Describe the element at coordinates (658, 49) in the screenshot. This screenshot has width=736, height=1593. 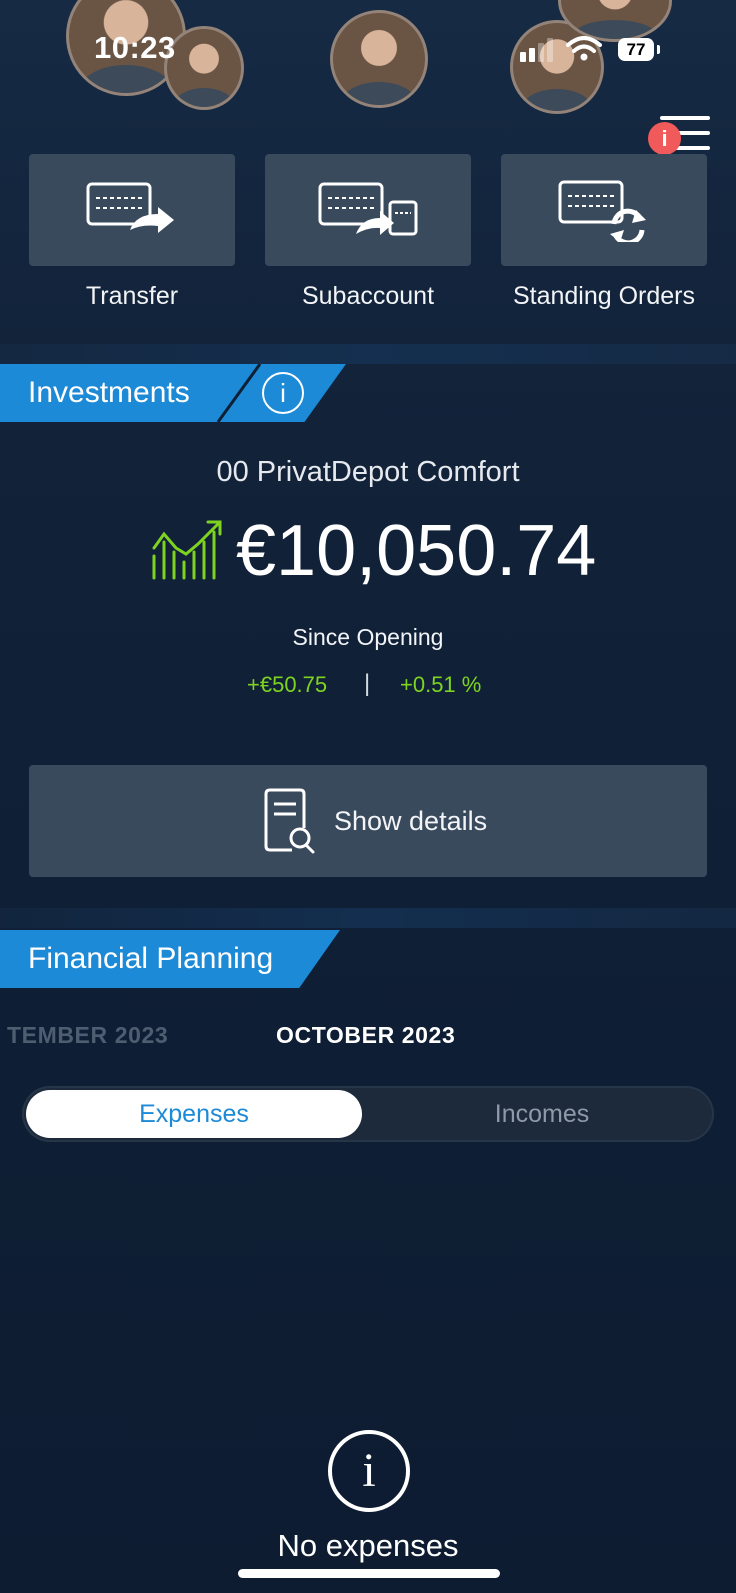
I see `battery-tip` at that location.